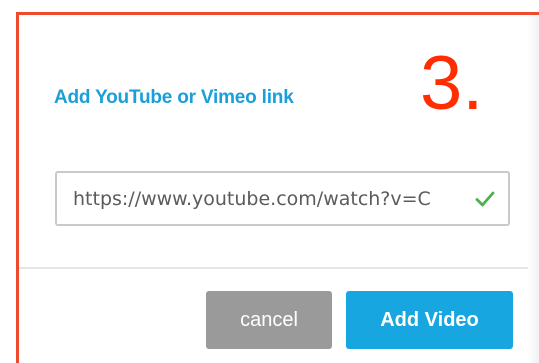  Describe the element at coordinates (252, 198) in the screenshot. I see `video-url-value: https://www.youtube.com/watch?v=C` at that location.